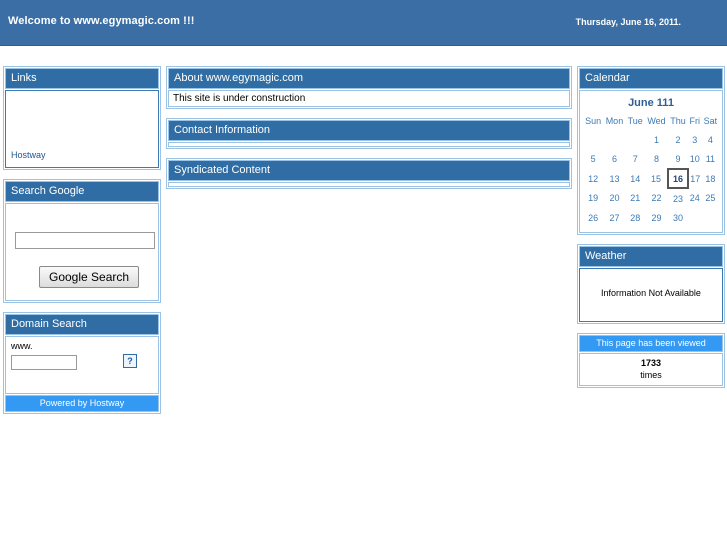 This screenshot has height=545, width=727. Describe the element at coordinates (651, 103) in the screenshot. I see `calendar-month-label: June 111` at that location.